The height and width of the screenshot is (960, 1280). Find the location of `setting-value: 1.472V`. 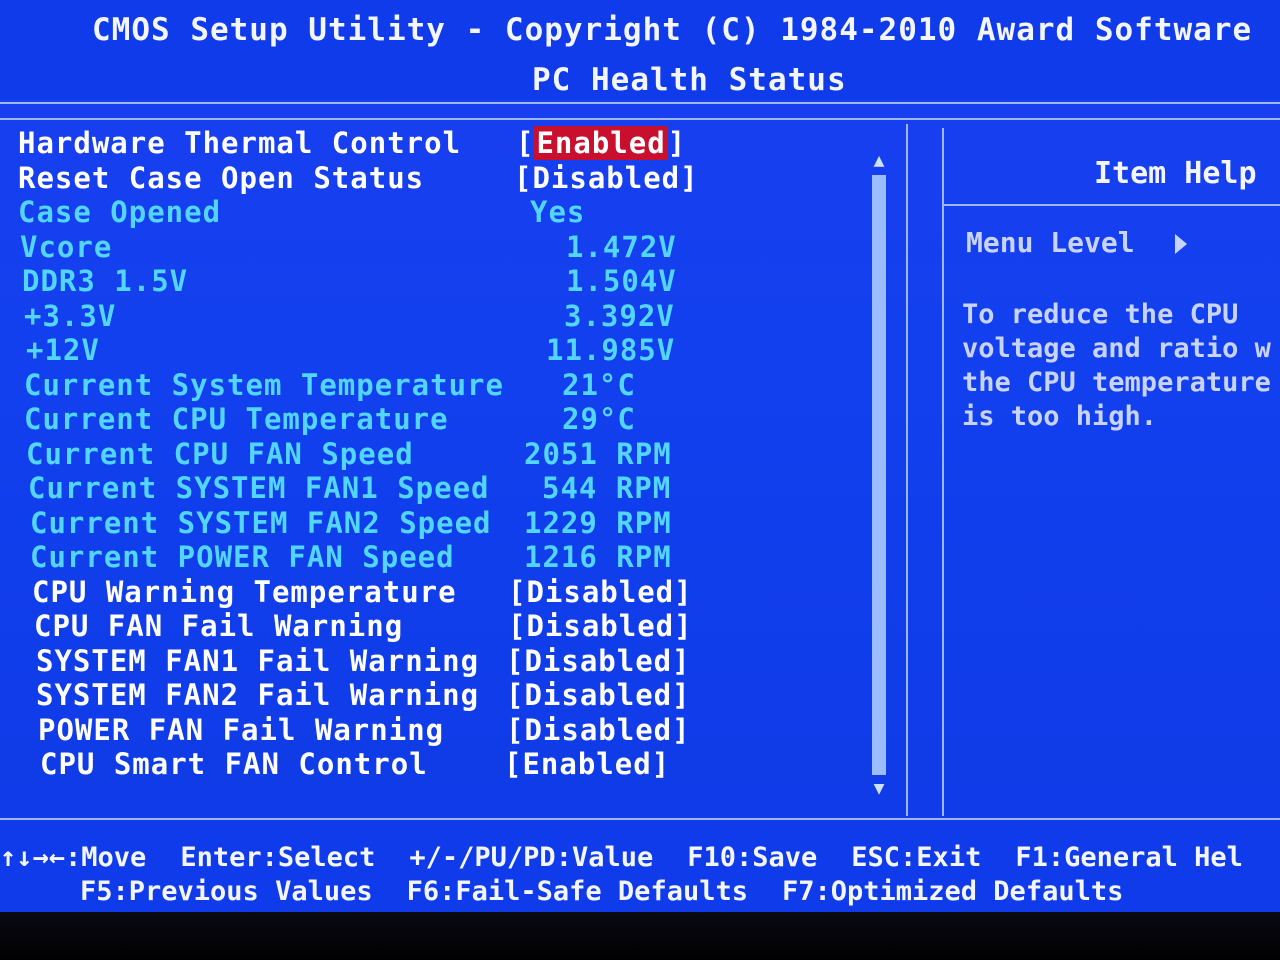

setting-value: 1.472V is located at coordinates (621, 246).